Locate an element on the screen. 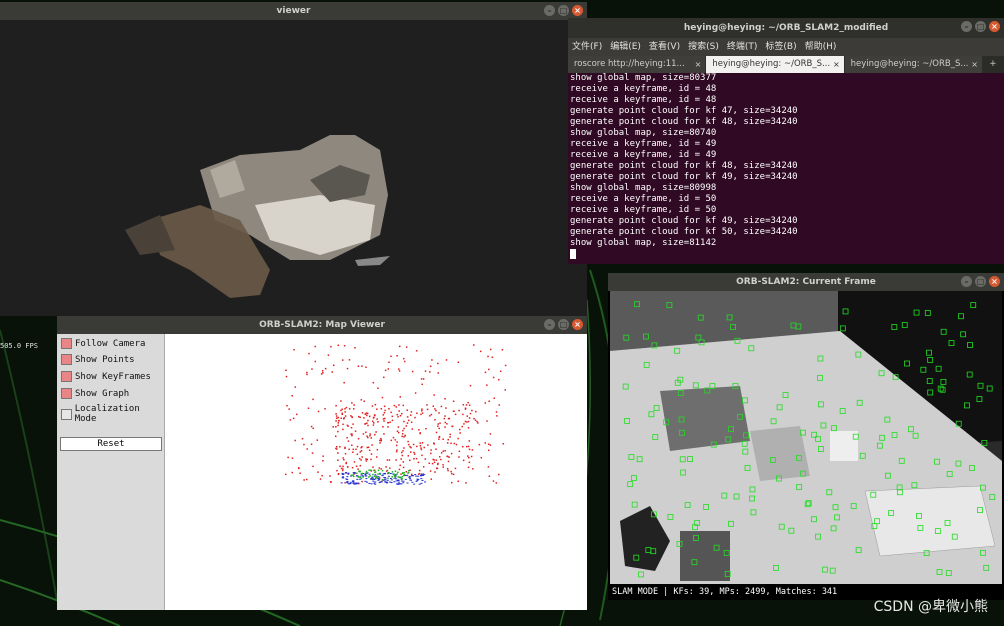  map-viewer-title: ORB-SLAM2: Map Viewer is located at coordinates (322, 325).